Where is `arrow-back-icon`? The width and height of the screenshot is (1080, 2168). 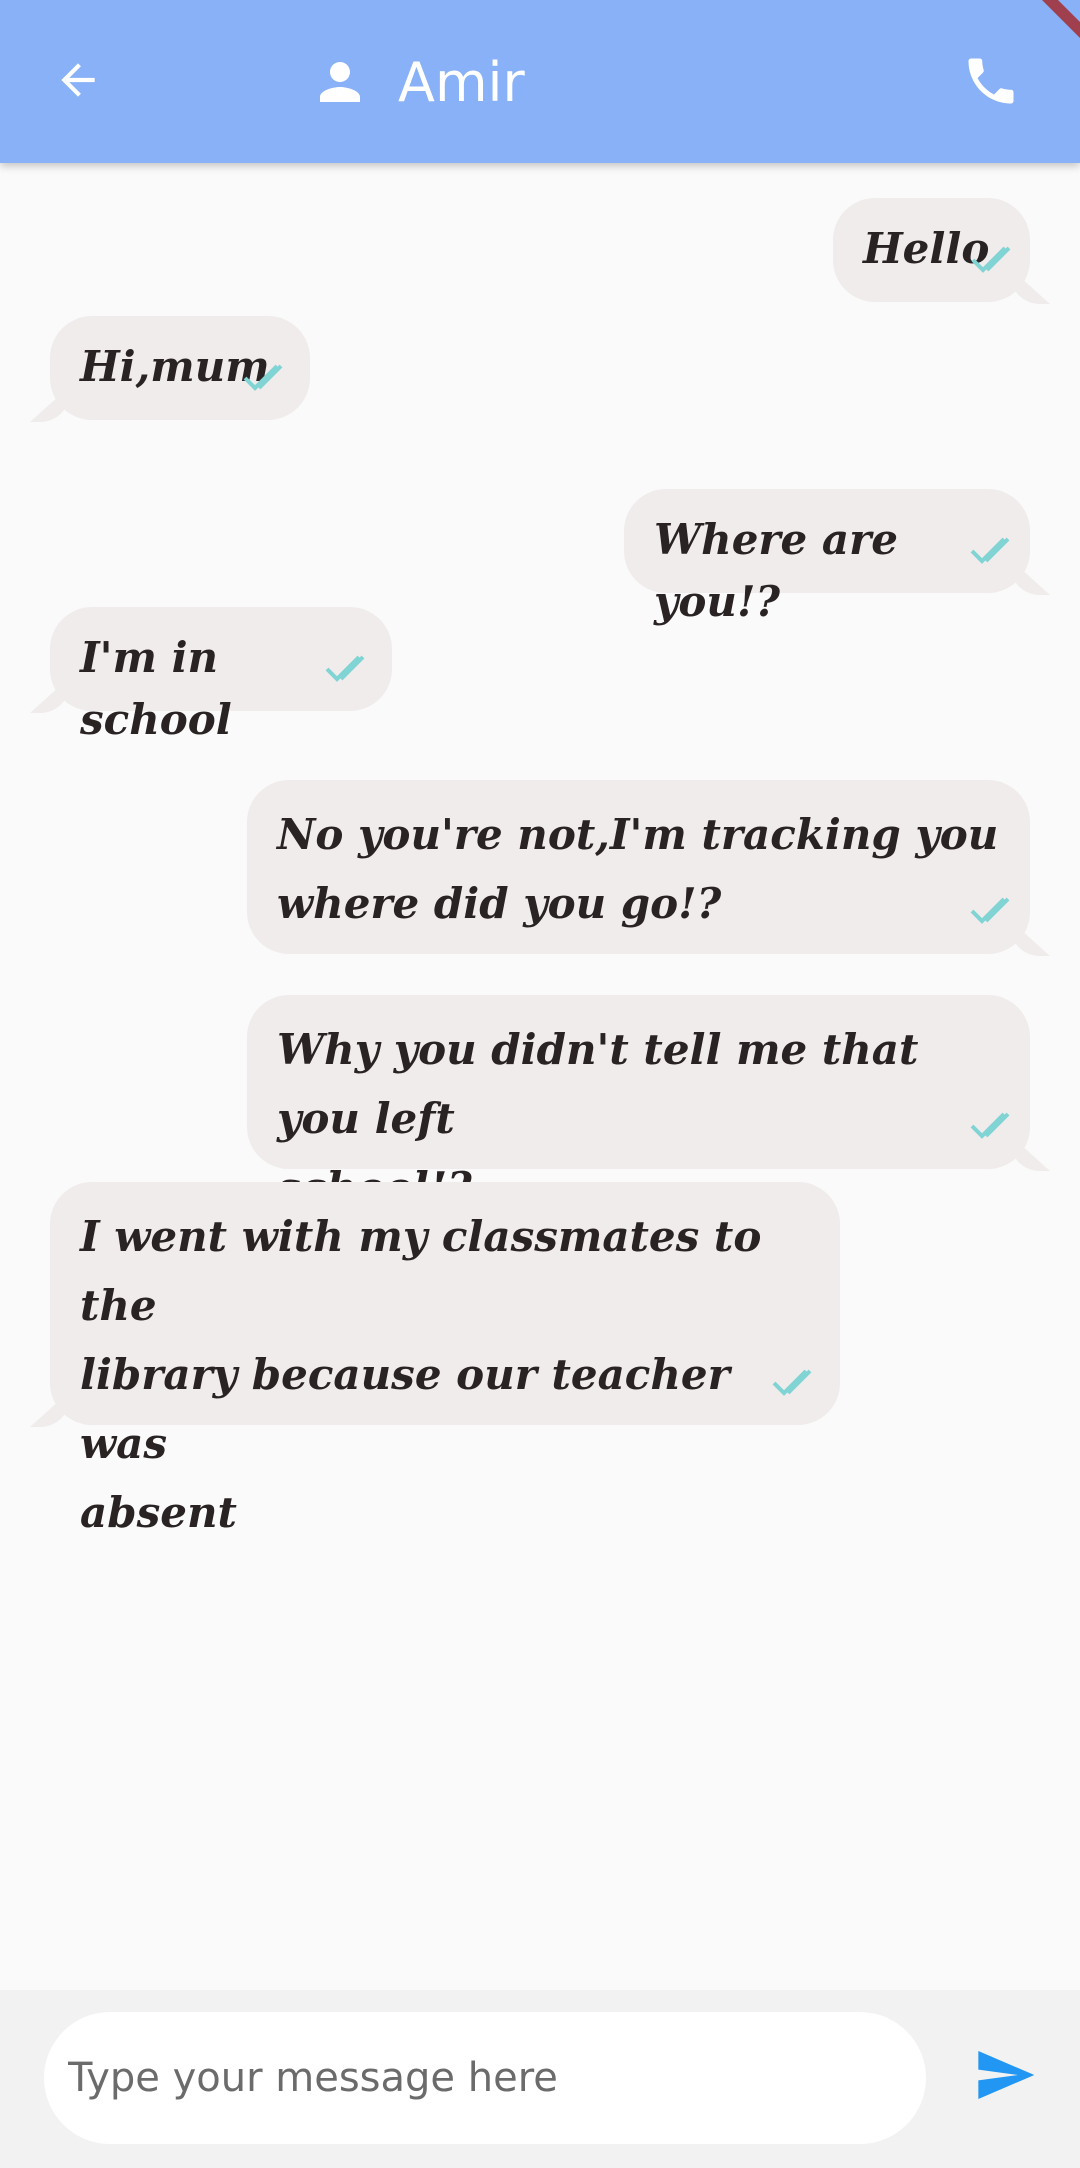
arrow-back-icon is located at coordinates (78, 80).